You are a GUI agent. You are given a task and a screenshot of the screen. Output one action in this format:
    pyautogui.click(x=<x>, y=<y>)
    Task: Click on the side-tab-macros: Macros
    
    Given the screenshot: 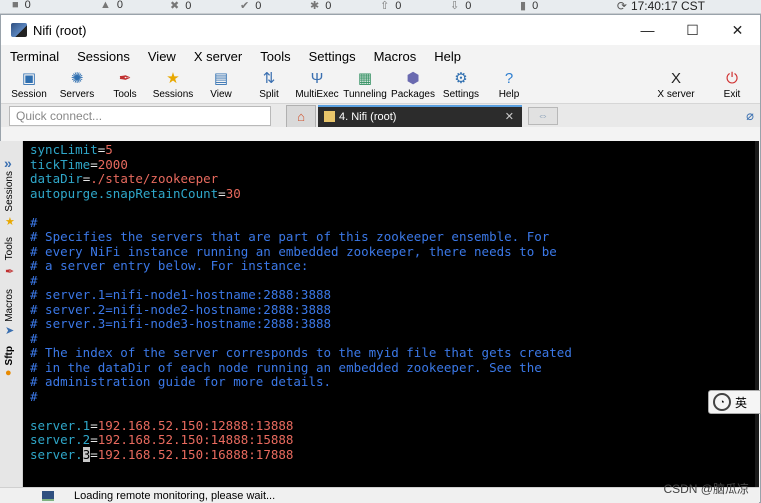 What is the action you would take?
    pyautogui.click(x=9, y=305)
    